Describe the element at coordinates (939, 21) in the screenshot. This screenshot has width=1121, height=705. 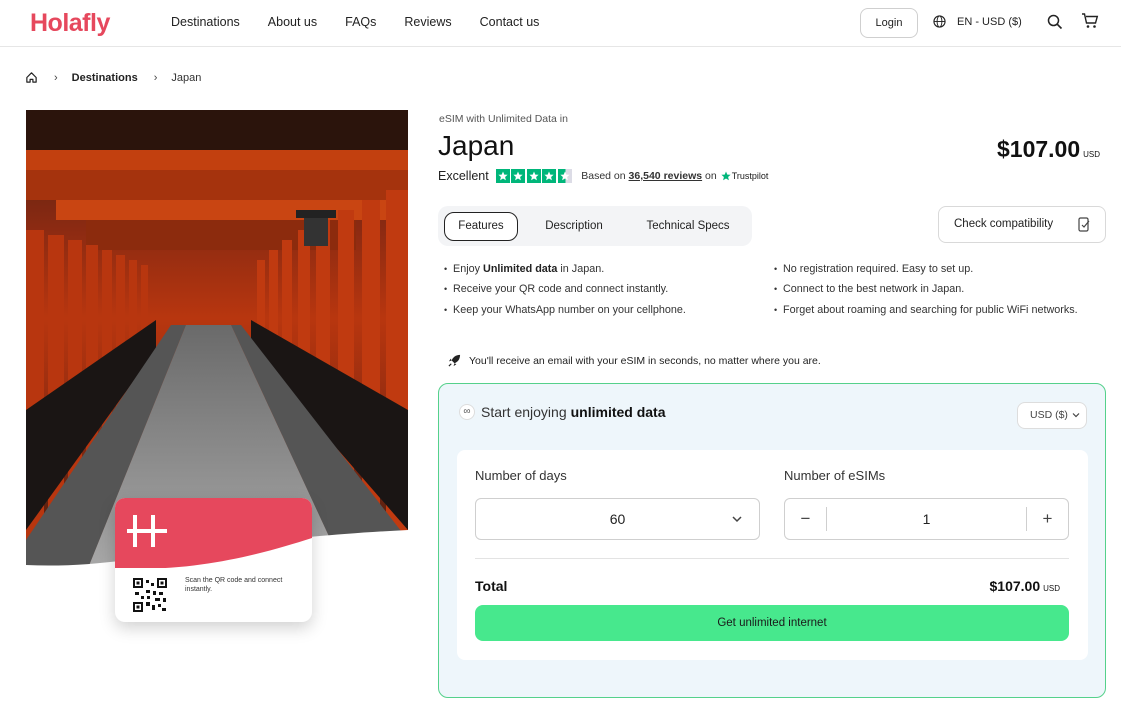
I see `globe-icon` at that location.